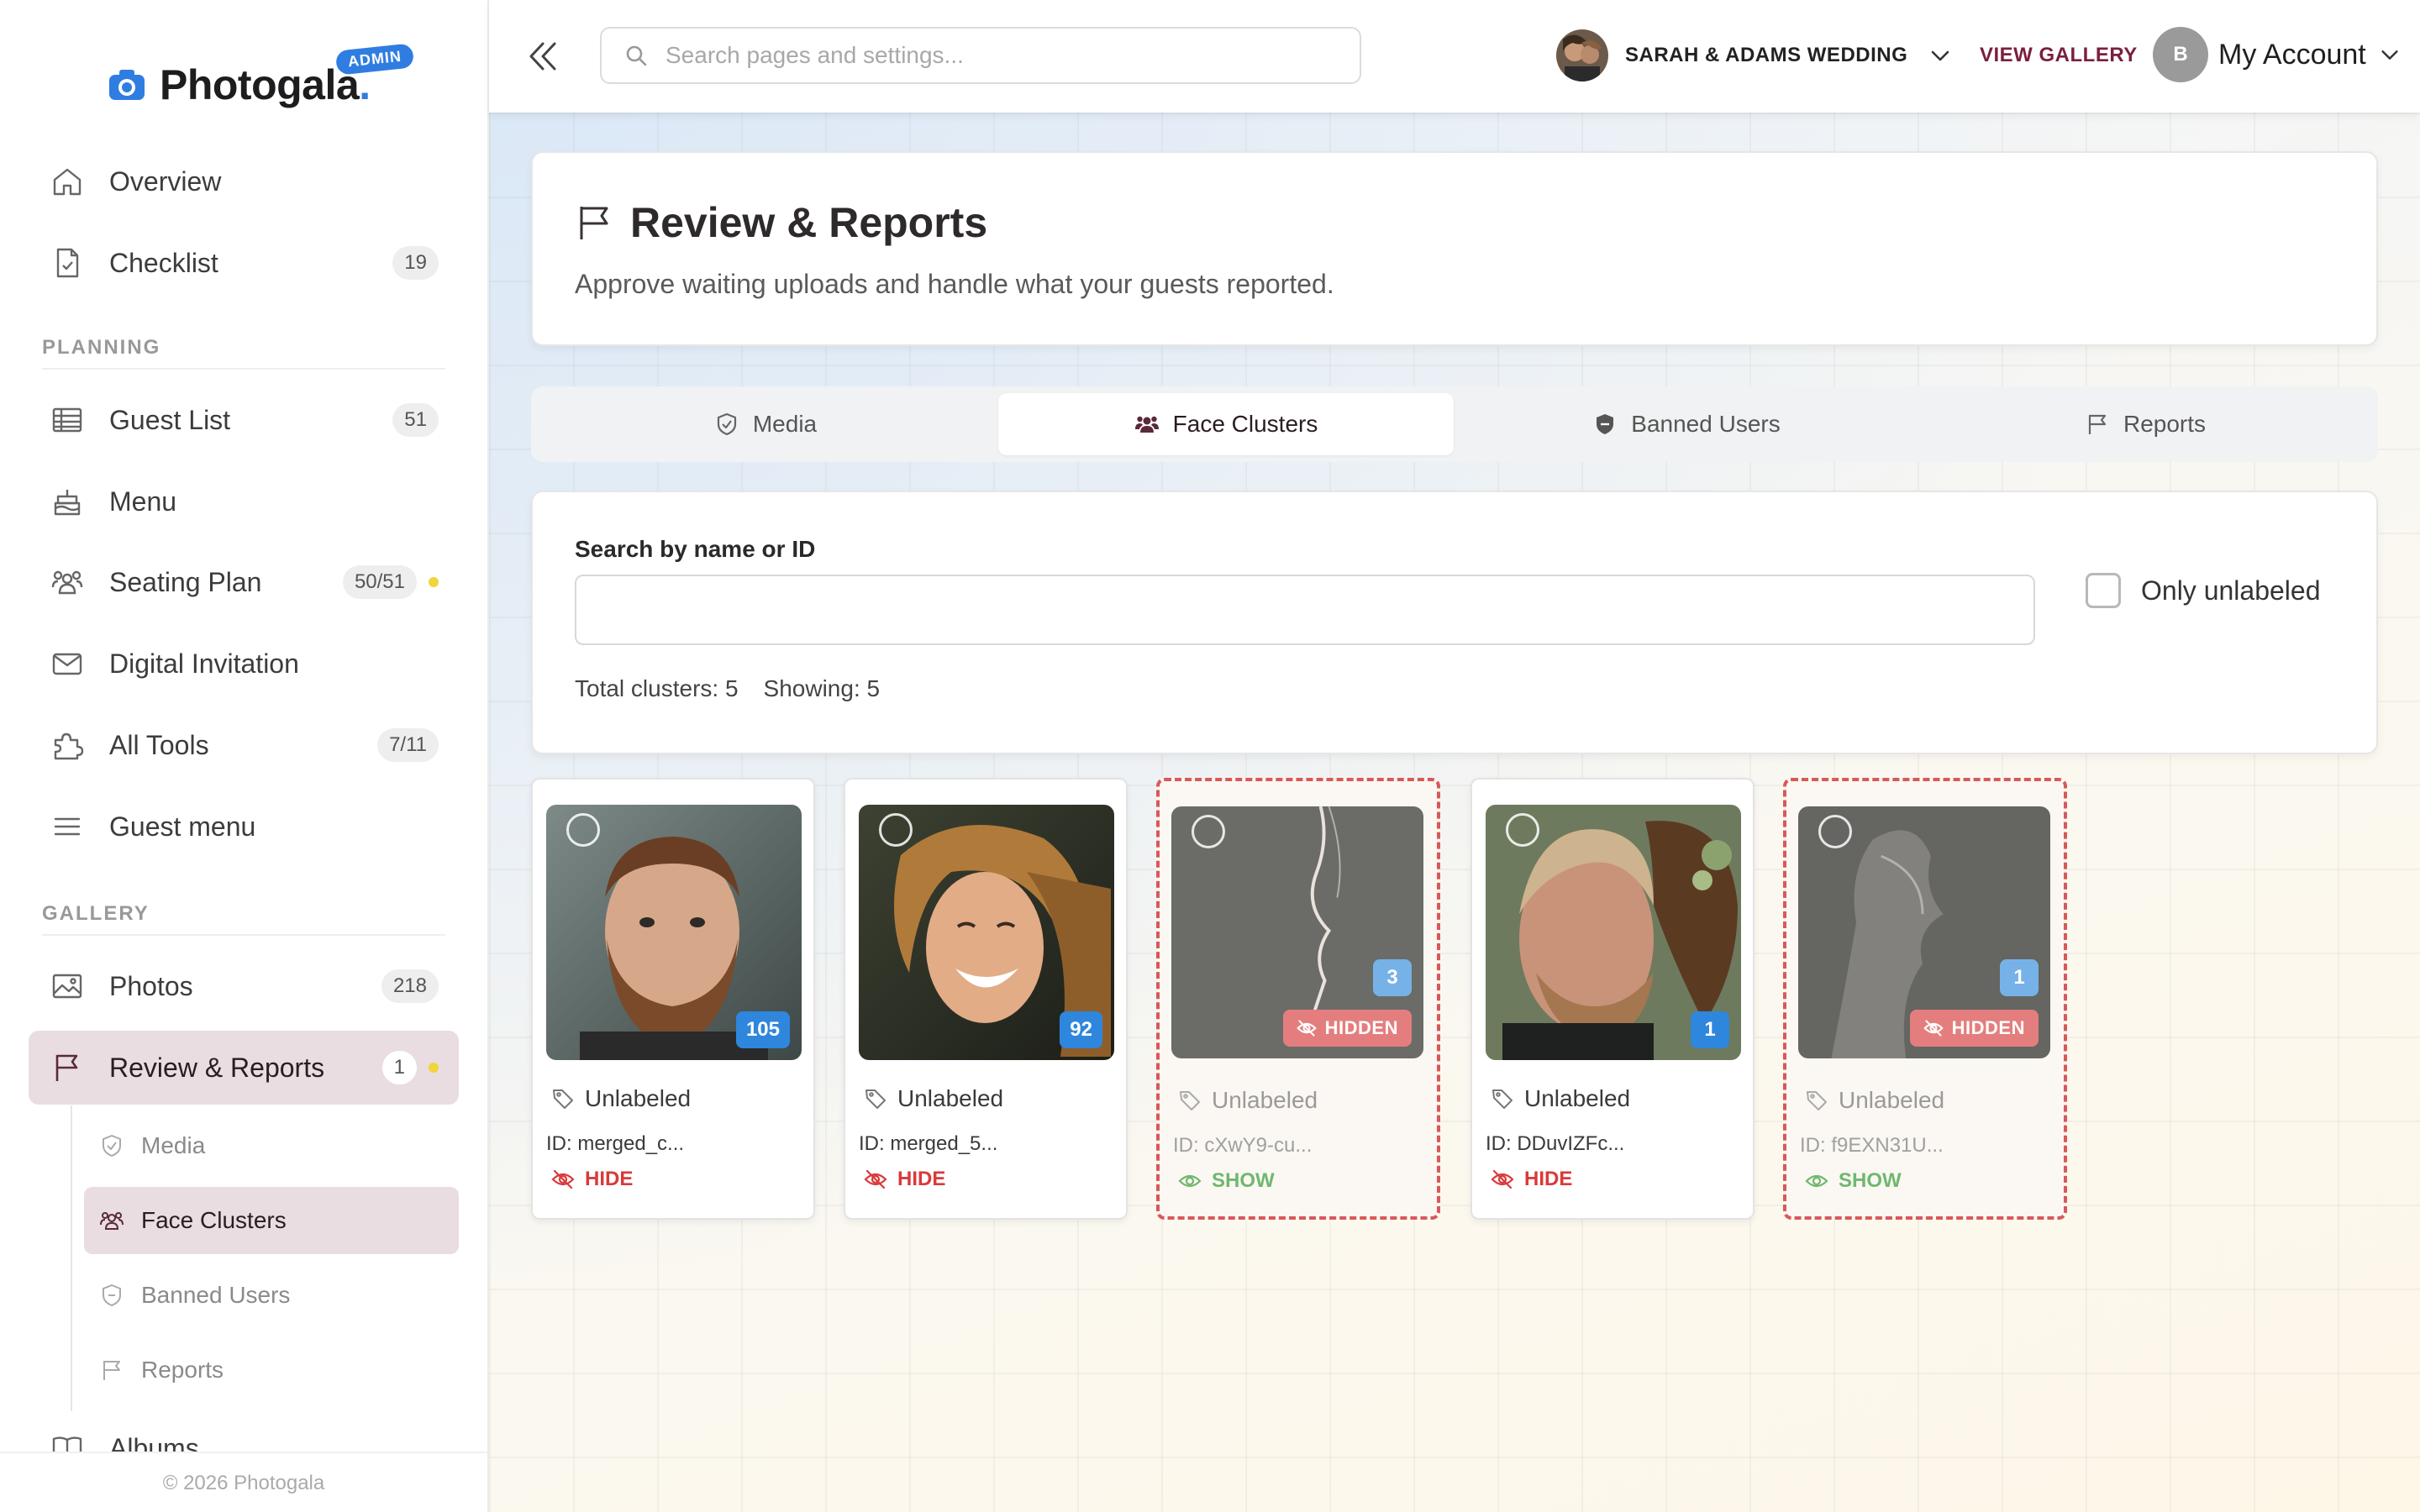 The image size is (2420, 1512). I want to click on cluster-card: 92 Unlabeled ID: merged_5... HIDE, so click(986, 999).